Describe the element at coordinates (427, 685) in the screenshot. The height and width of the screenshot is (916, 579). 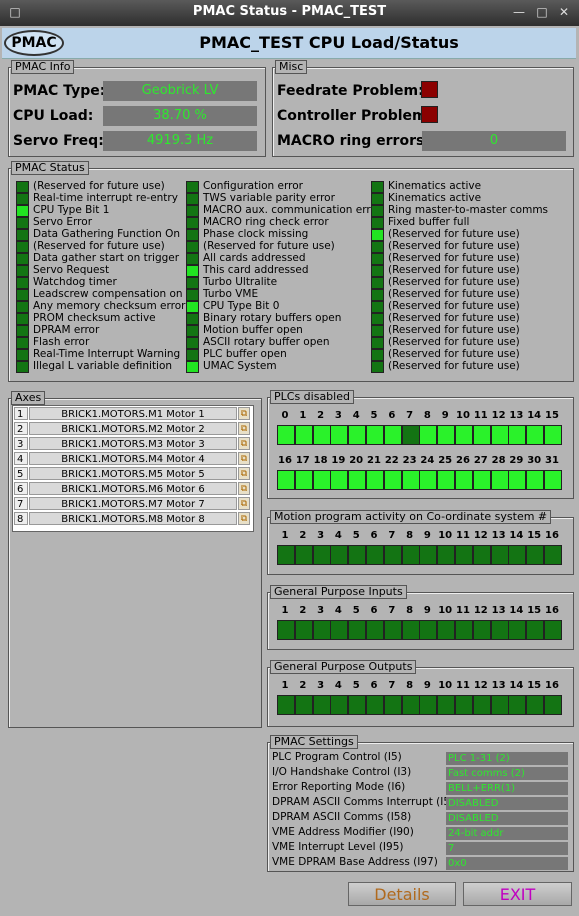
I see `bit-number: 9` at that location.